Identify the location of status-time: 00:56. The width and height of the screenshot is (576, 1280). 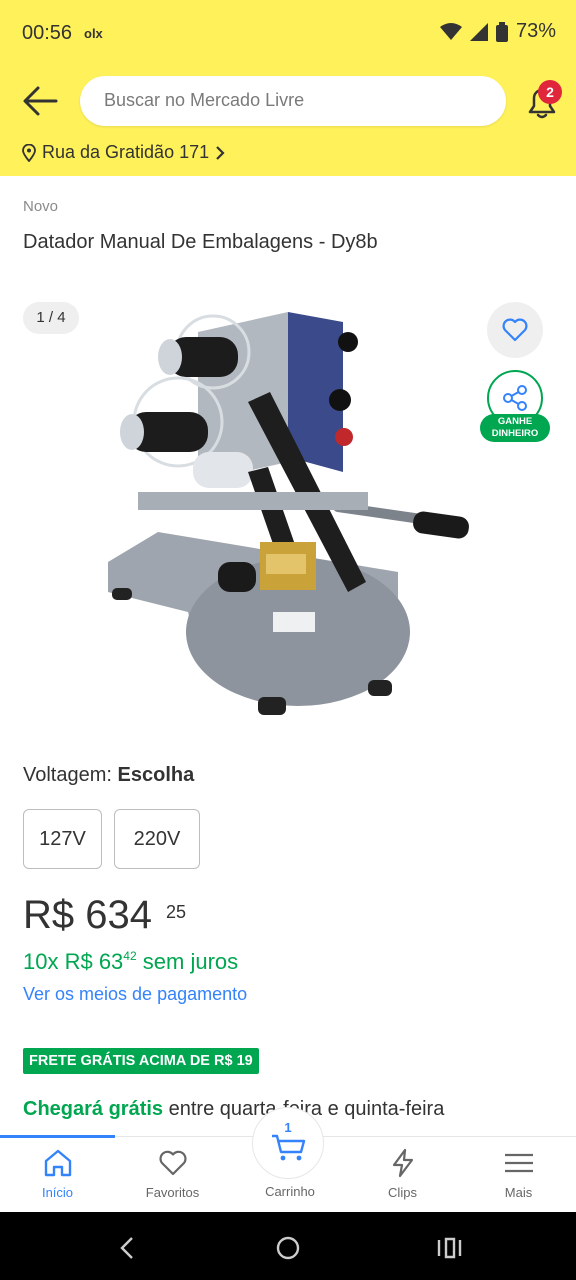
(47, 33).